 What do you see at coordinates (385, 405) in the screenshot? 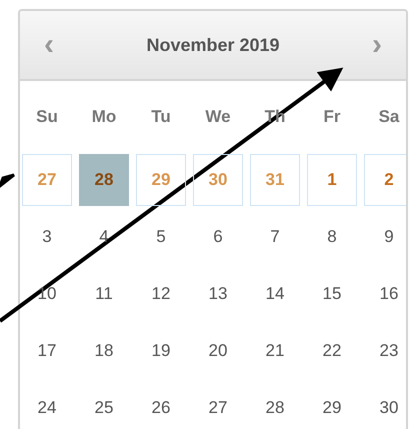
I see `day-cell: 30` at bounding box center [385, 405].